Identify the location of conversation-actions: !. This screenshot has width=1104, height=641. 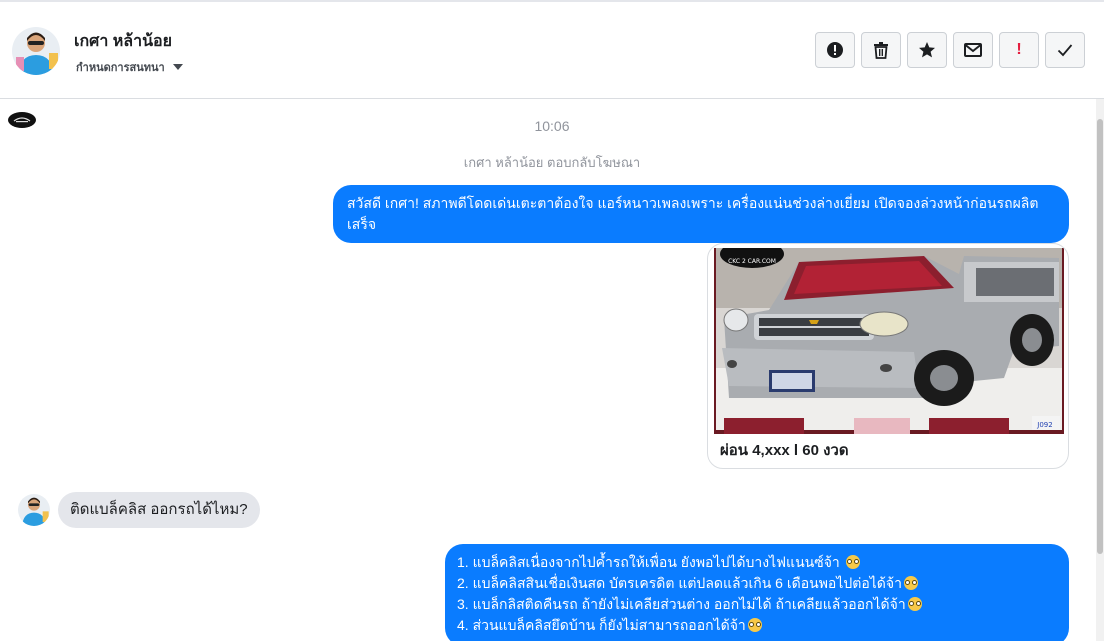
(950, 50).